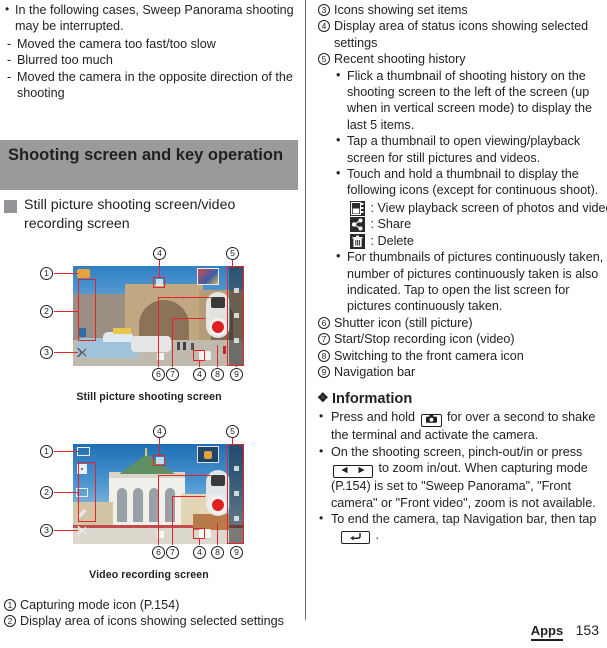 This screenshot has width=607, height=648. Describe the element at coordinates (357, 208) in the screenshot. I see `gallery-icon` at that location.